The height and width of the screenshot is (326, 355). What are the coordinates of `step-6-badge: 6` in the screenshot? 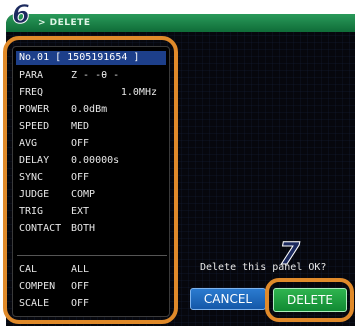 It's located at (21, 15).